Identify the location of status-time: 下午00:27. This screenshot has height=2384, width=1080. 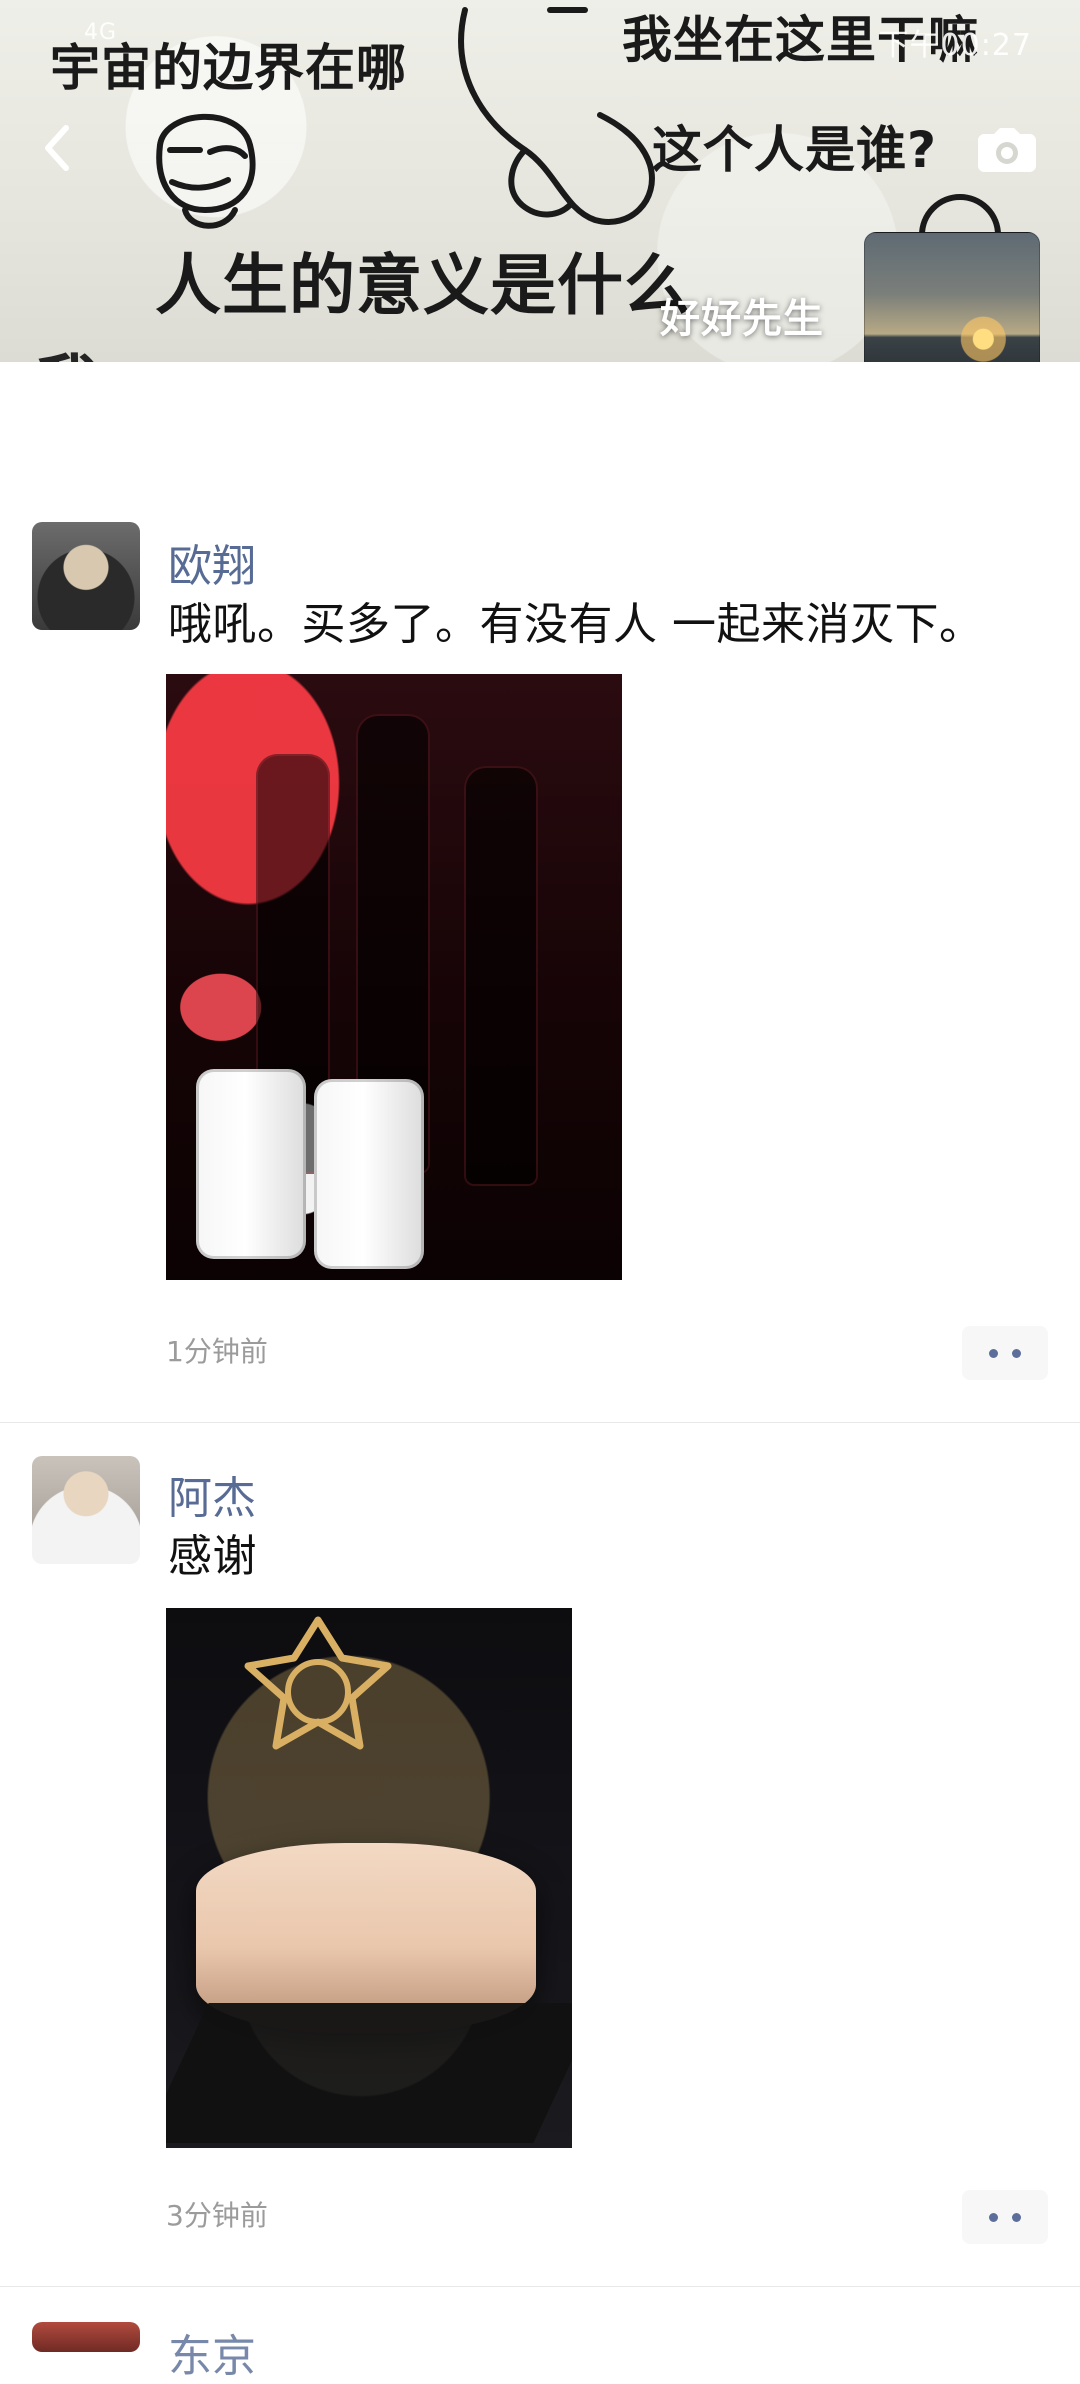
(955, 45).